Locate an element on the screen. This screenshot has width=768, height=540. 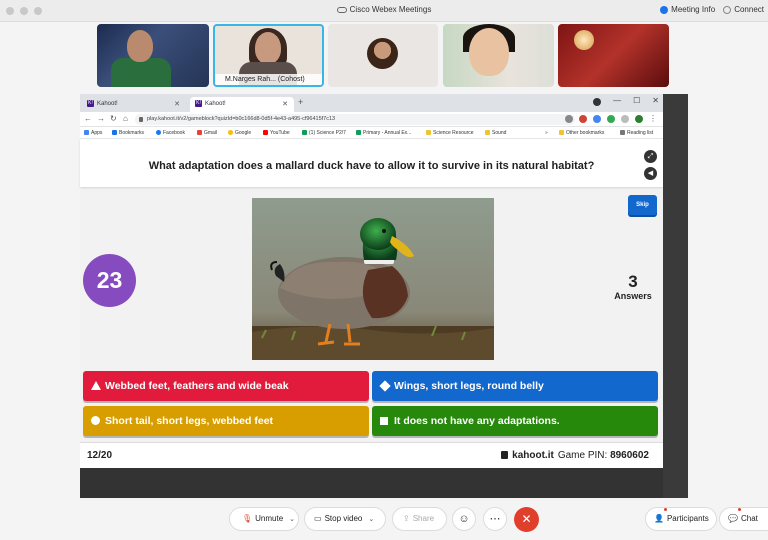
bookmark-item: (1) Science P2/7 is located at coordinates (324, 133).